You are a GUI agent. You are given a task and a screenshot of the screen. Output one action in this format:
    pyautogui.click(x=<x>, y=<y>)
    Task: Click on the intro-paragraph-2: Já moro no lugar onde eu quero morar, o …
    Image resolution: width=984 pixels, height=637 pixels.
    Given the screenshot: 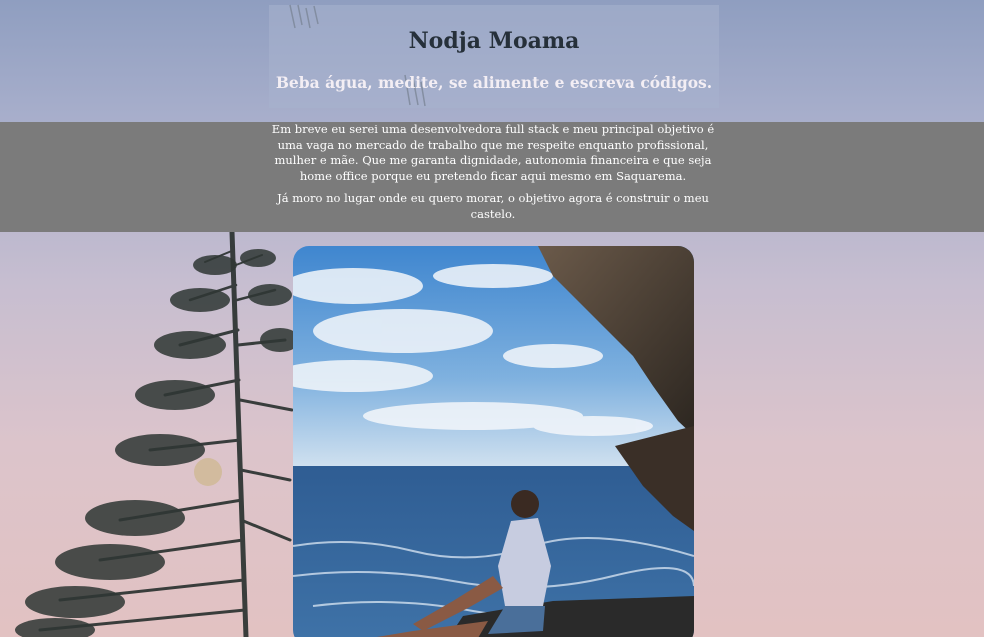 What is the action you would take?
    pyautogui.click(x=493, y=206)
    